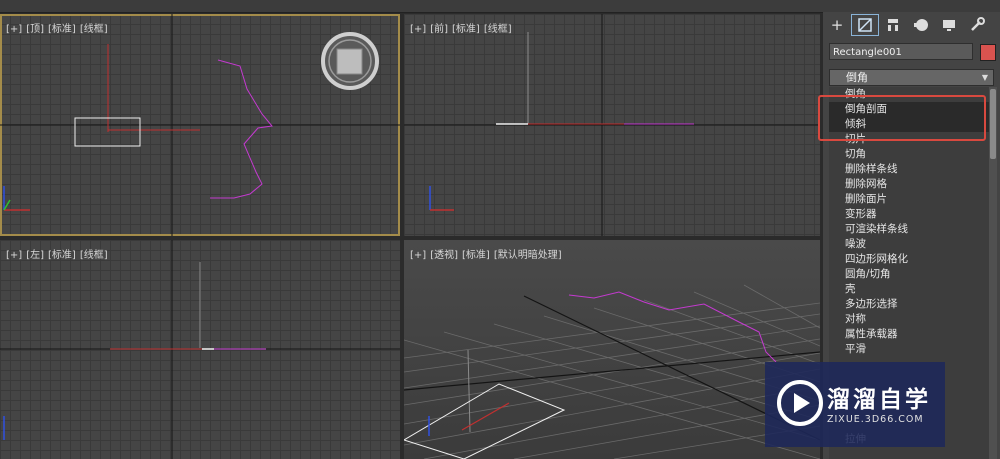 This screenshot has height=459, width=1000. Describe the element at coordinates (902, 118) in the screenshot. I see `annotation-highlight-box` at that location.